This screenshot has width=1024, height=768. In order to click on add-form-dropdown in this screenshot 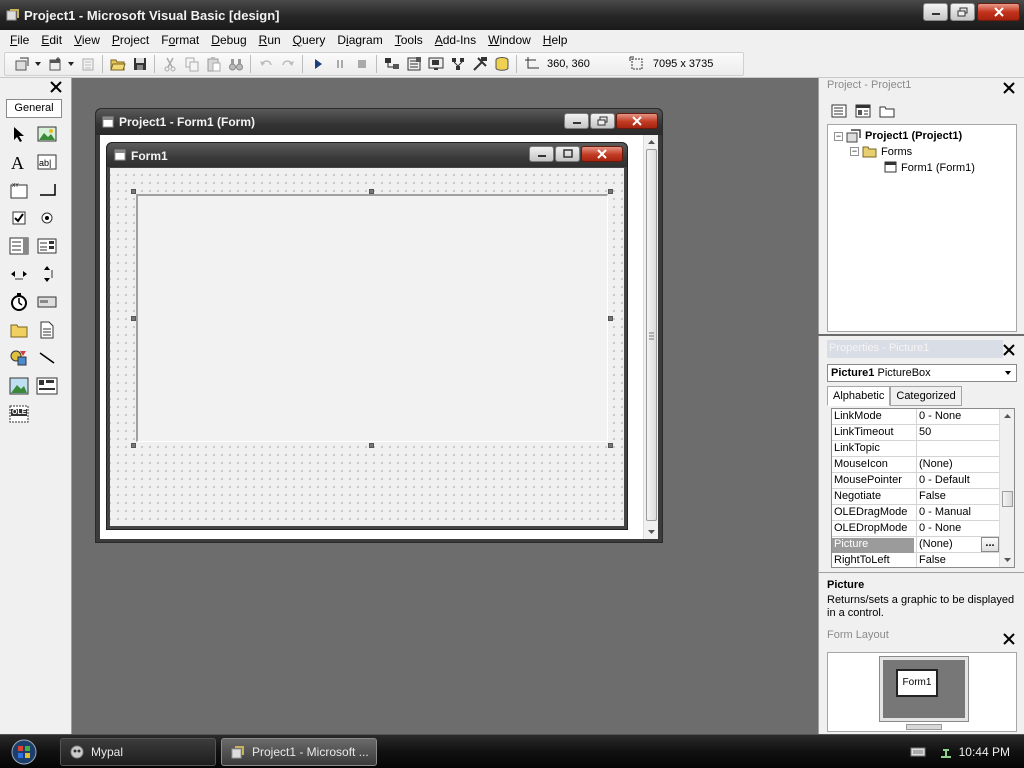, I will do `click(71, 64)`.